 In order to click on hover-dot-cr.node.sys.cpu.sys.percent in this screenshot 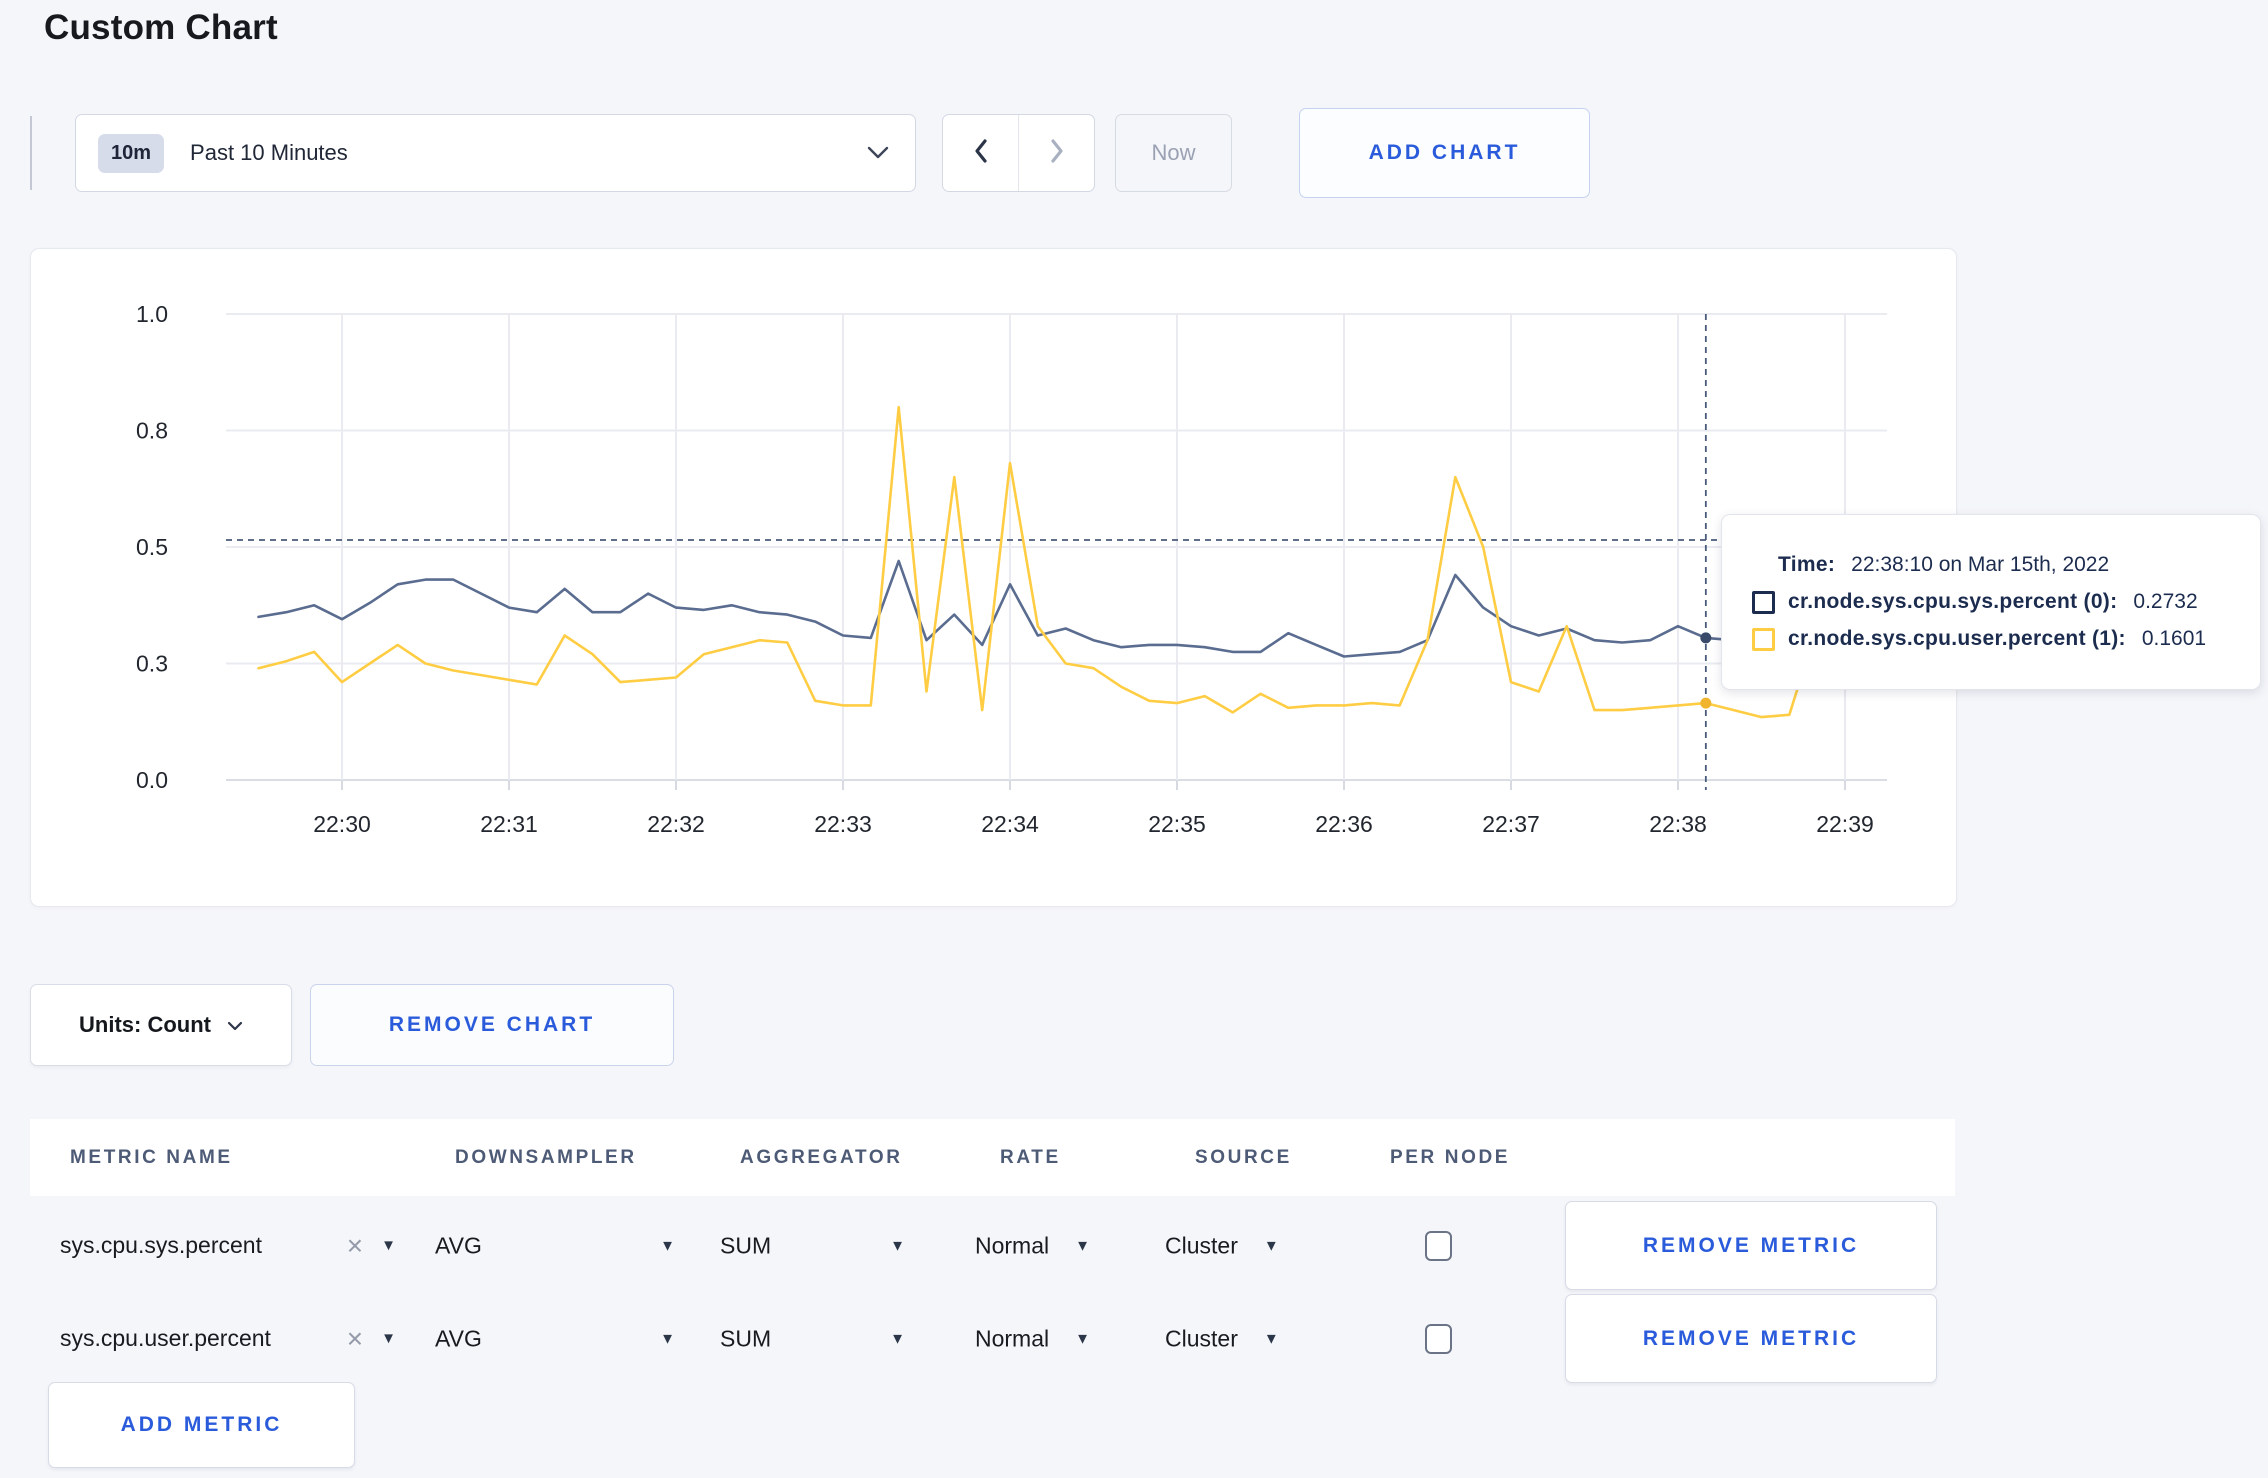, I will do `click(1706, 638)`.